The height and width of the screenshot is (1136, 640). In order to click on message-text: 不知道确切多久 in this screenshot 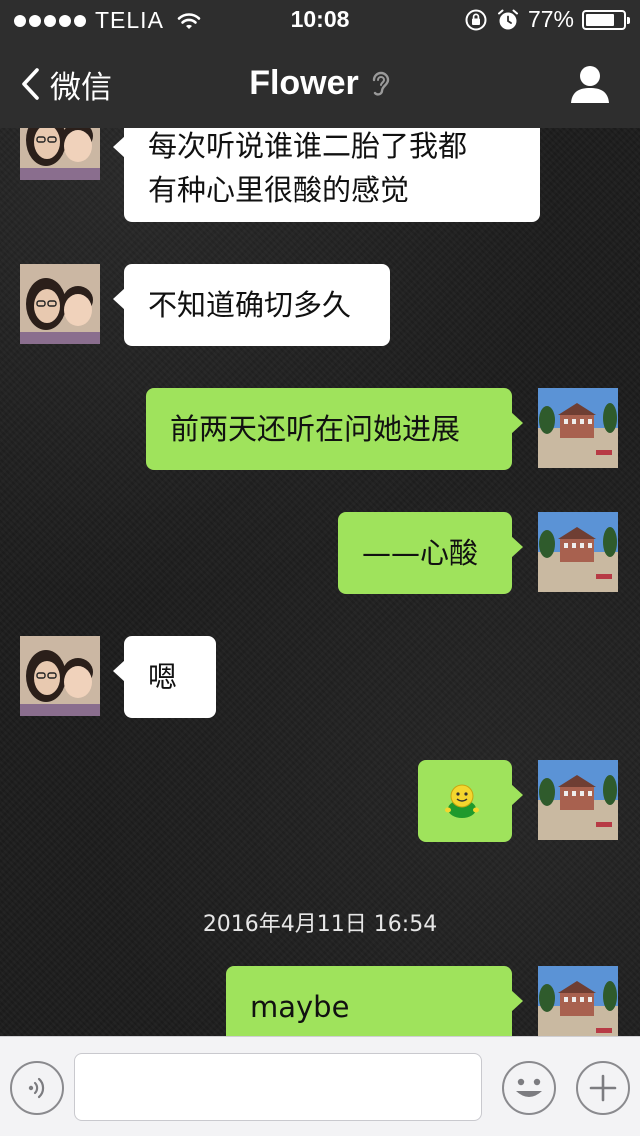, I will do `click(250, 305)`.